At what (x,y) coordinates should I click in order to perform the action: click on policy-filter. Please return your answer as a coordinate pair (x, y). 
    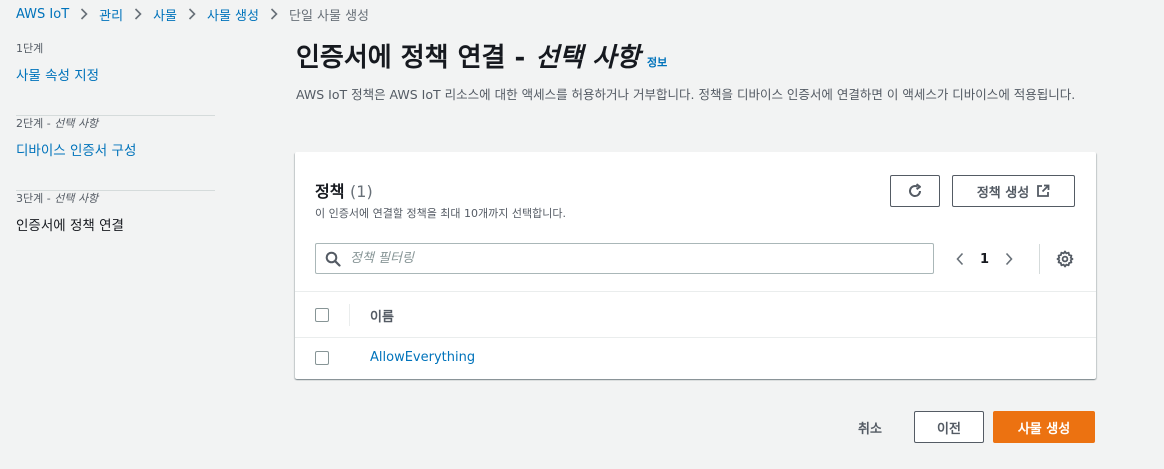
    Looking at the image, I should click on (624, 258).